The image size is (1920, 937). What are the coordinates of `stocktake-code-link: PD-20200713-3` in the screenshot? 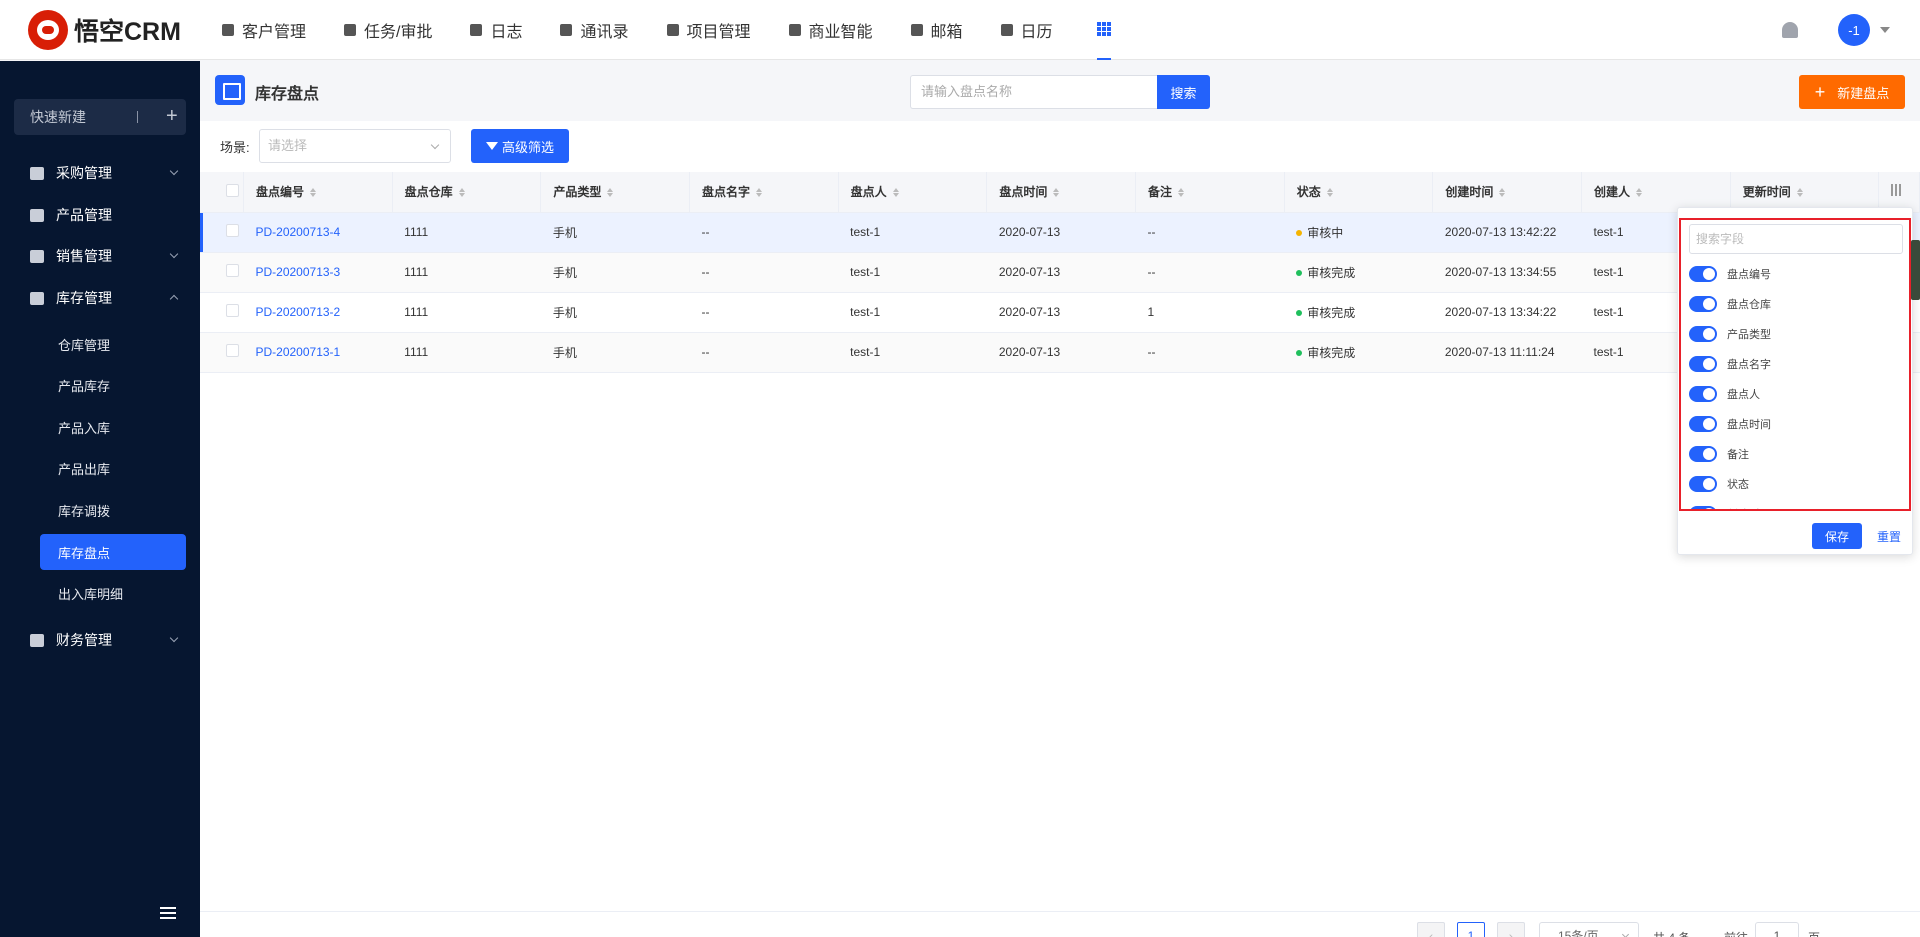 It's located at (297, 272).